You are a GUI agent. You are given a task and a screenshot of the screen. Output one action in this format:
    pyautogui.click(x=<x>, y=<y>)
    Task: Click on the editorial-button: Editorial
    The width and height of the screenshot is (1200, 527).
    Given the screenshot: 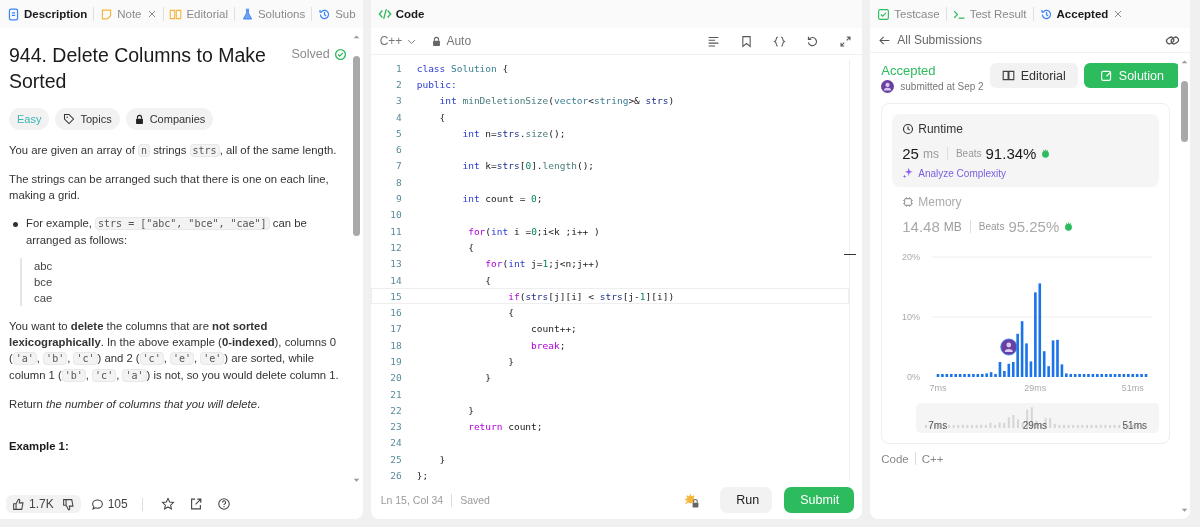 What is the action you would take?
    pyautogui.click(x=1033, y=75)
    